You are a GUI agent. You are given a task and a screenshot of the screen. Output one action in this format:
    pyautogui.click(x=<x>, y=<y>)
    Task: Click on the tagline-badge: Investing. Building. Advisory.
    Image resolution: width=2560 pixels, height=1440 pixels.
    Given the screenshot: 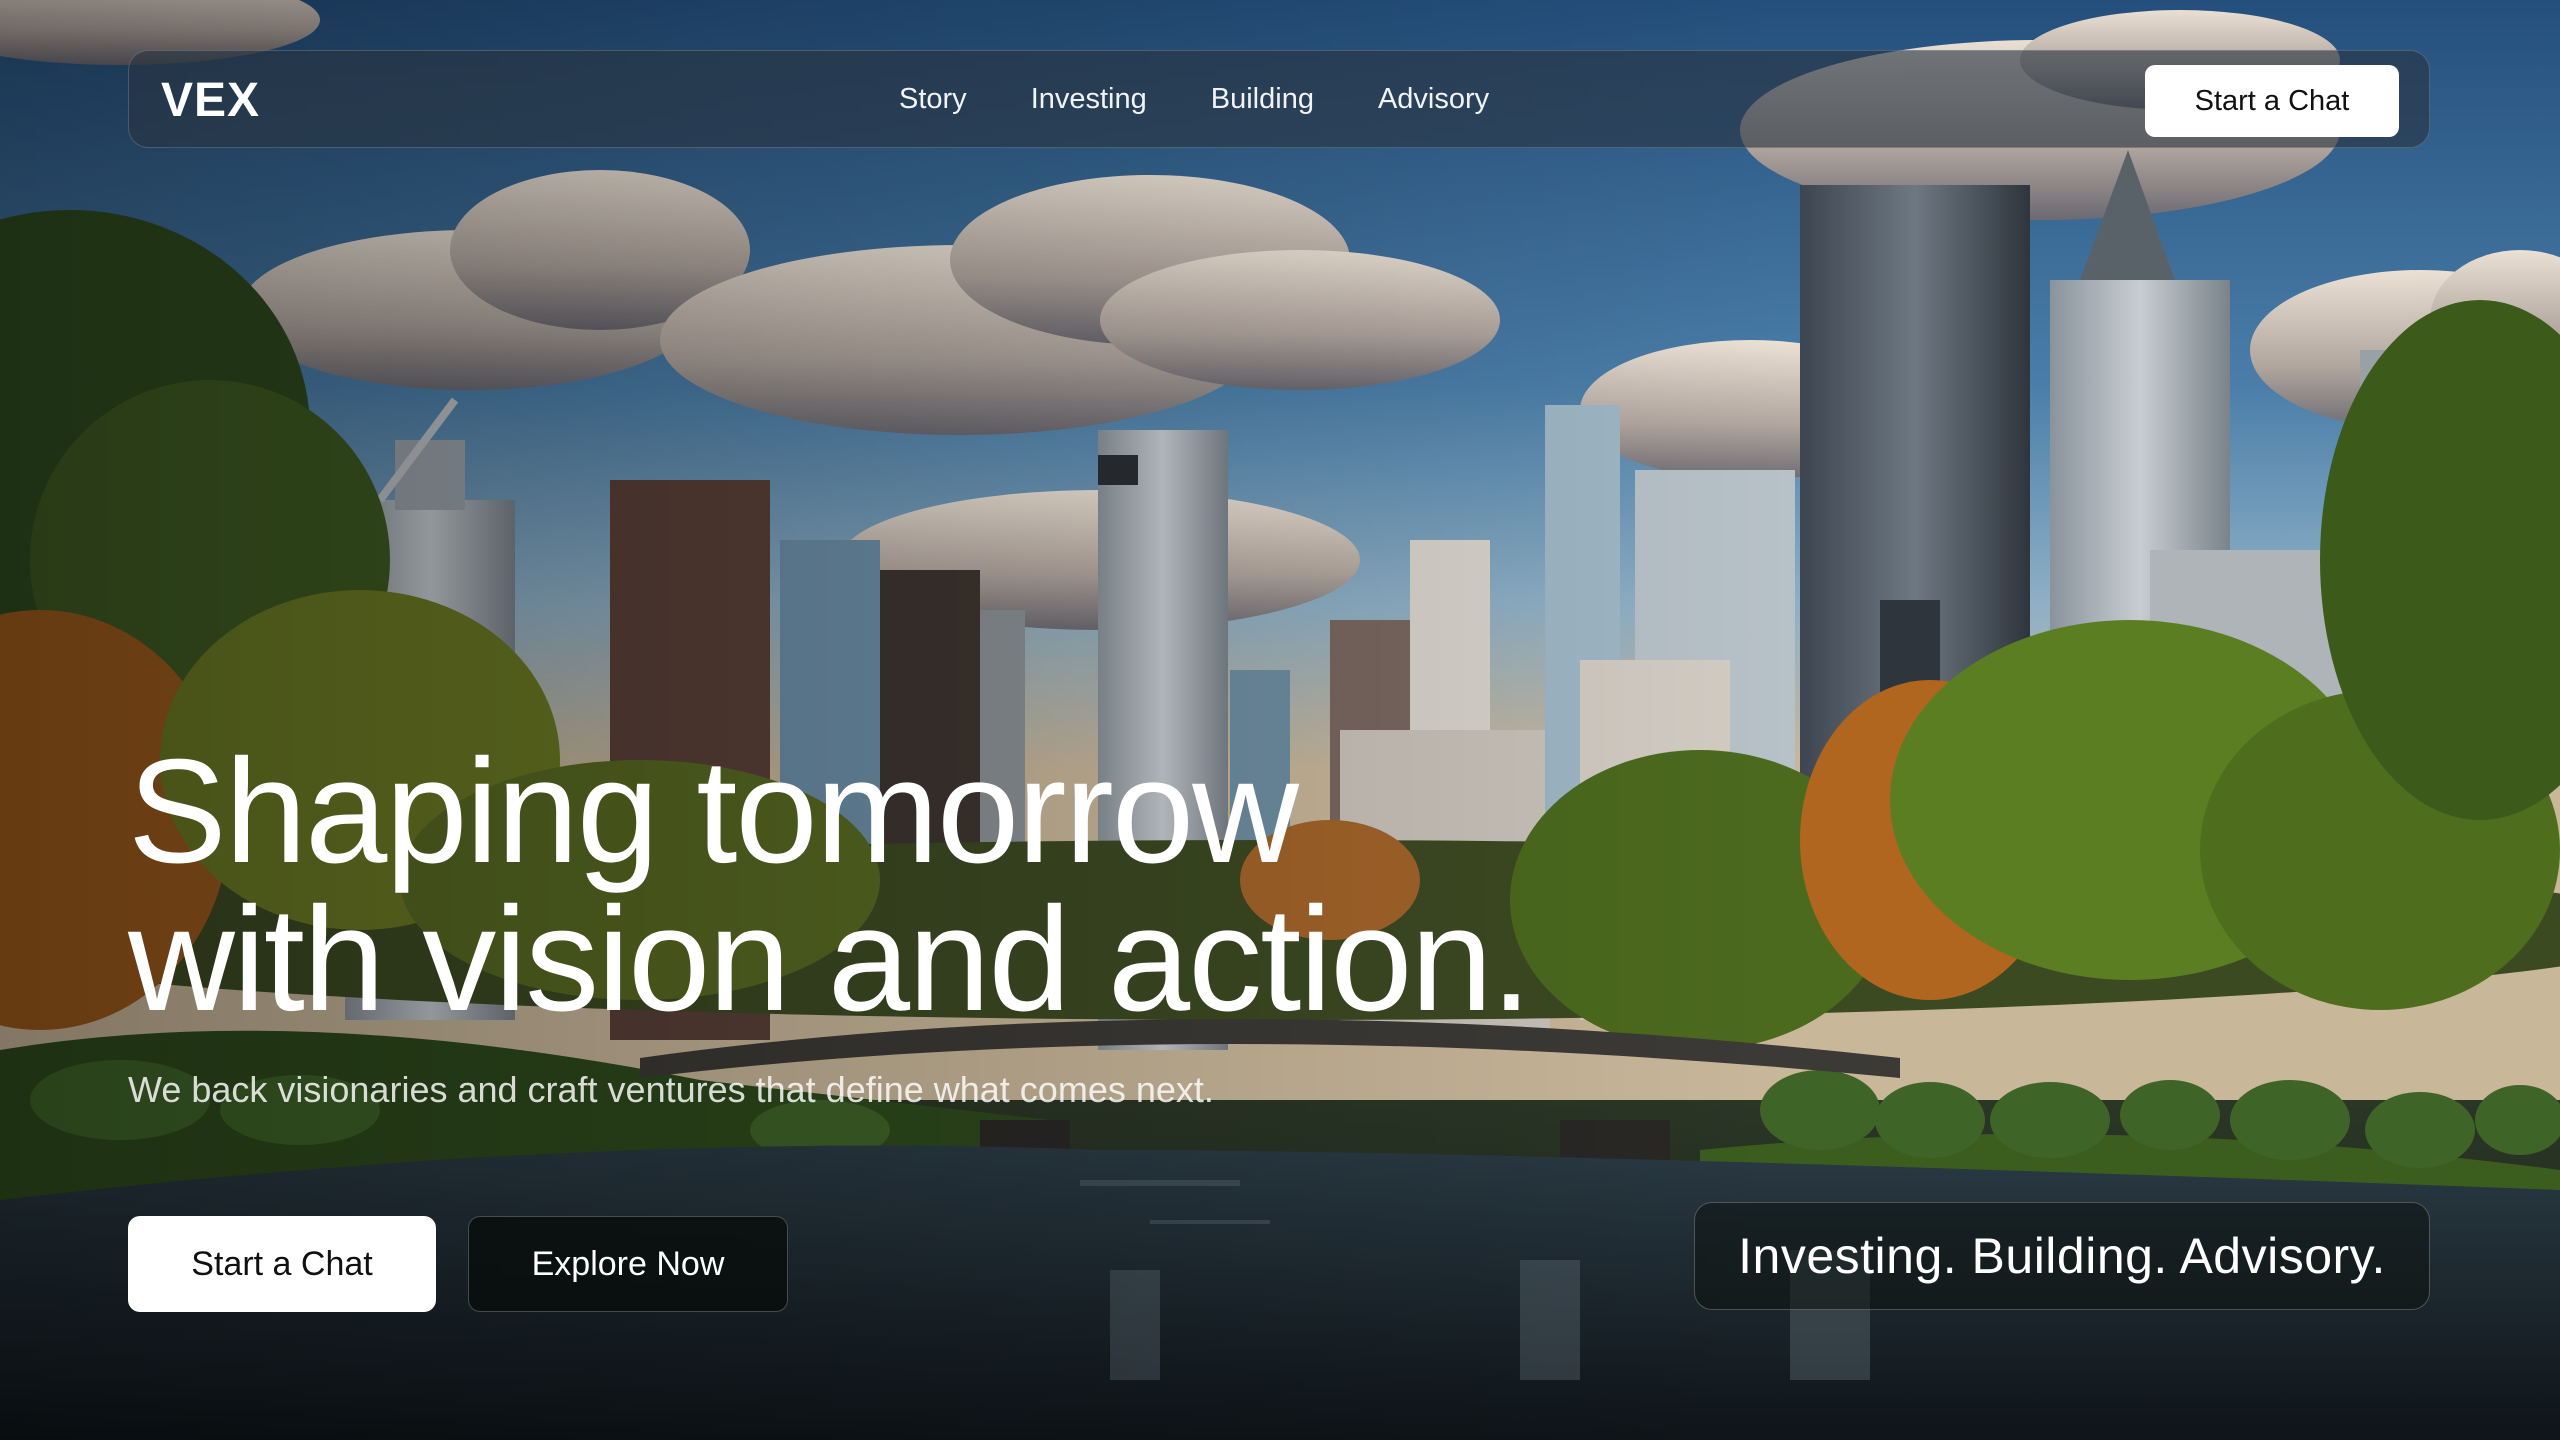 What is the action you would take?
    pyautogui.click(x=2062, y=1256)
    